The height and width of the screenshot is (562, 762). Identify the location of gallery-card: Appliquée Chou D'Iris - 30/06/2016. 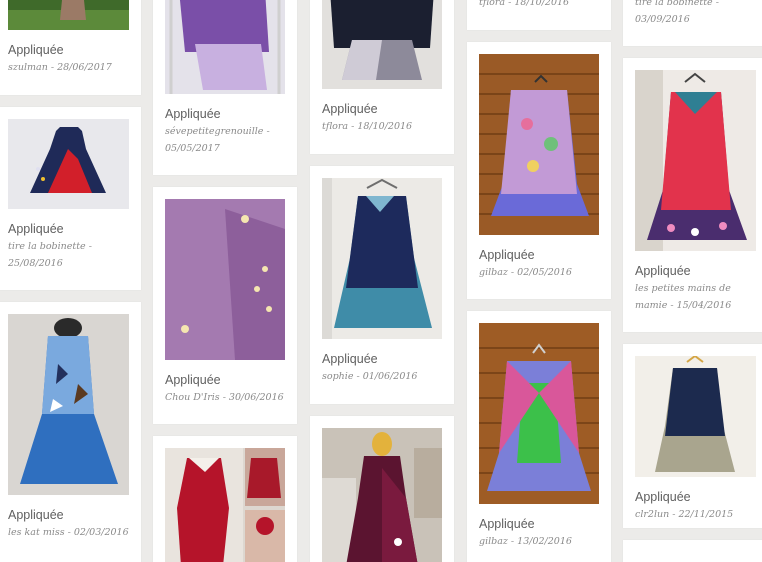
(225, 305).